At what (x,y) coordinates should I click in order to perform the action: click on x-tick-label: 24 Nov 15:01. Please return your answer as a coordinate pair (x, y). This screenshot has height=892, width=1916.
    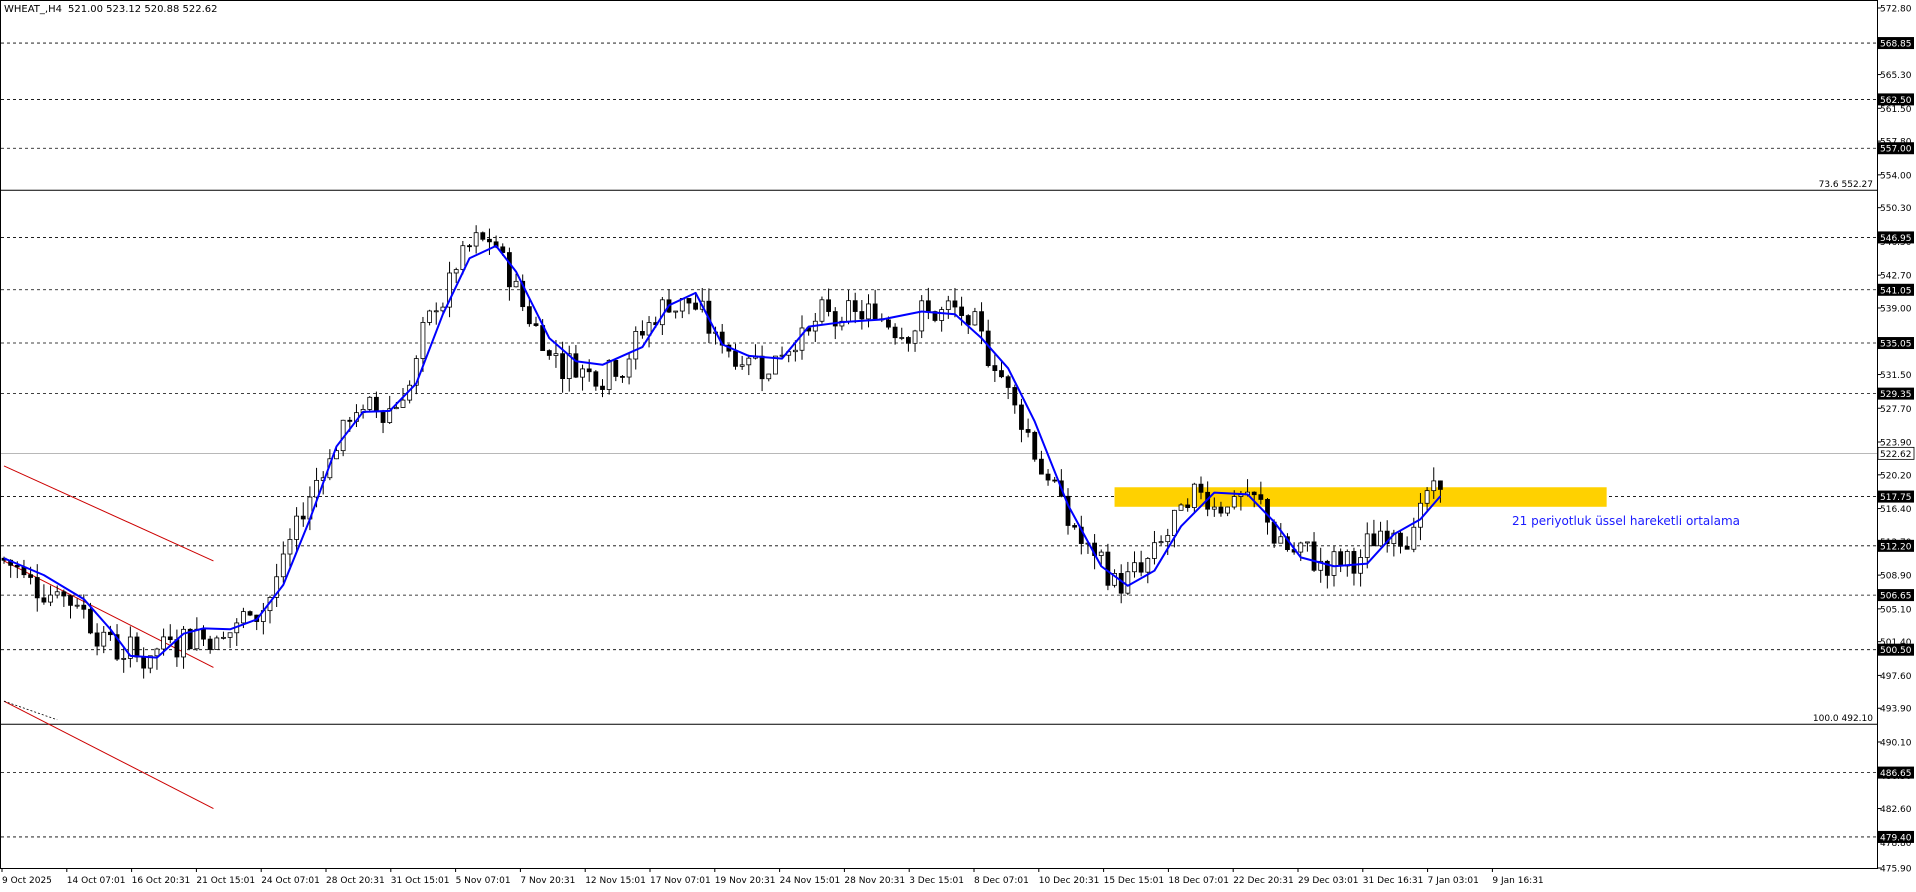
    Looking at the image, I should click on (810, 881).